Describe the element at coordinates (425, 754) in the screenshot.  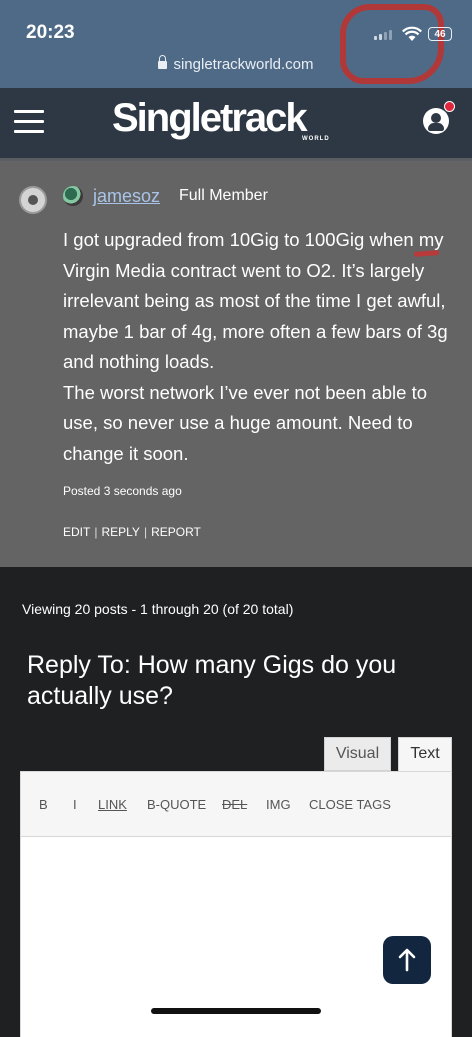
I see `tab-text: Text` at that location.